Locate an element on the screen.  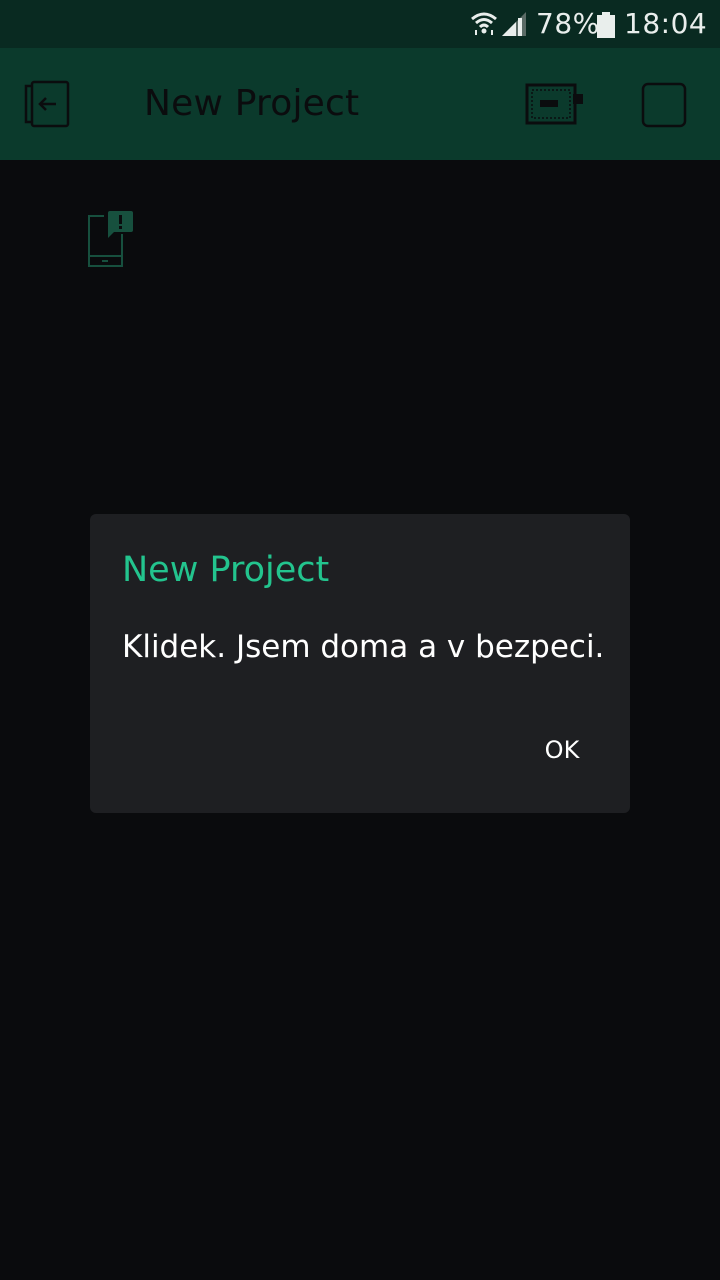
status-bar: 78% 18:04 is located at coordinates (360, 24).